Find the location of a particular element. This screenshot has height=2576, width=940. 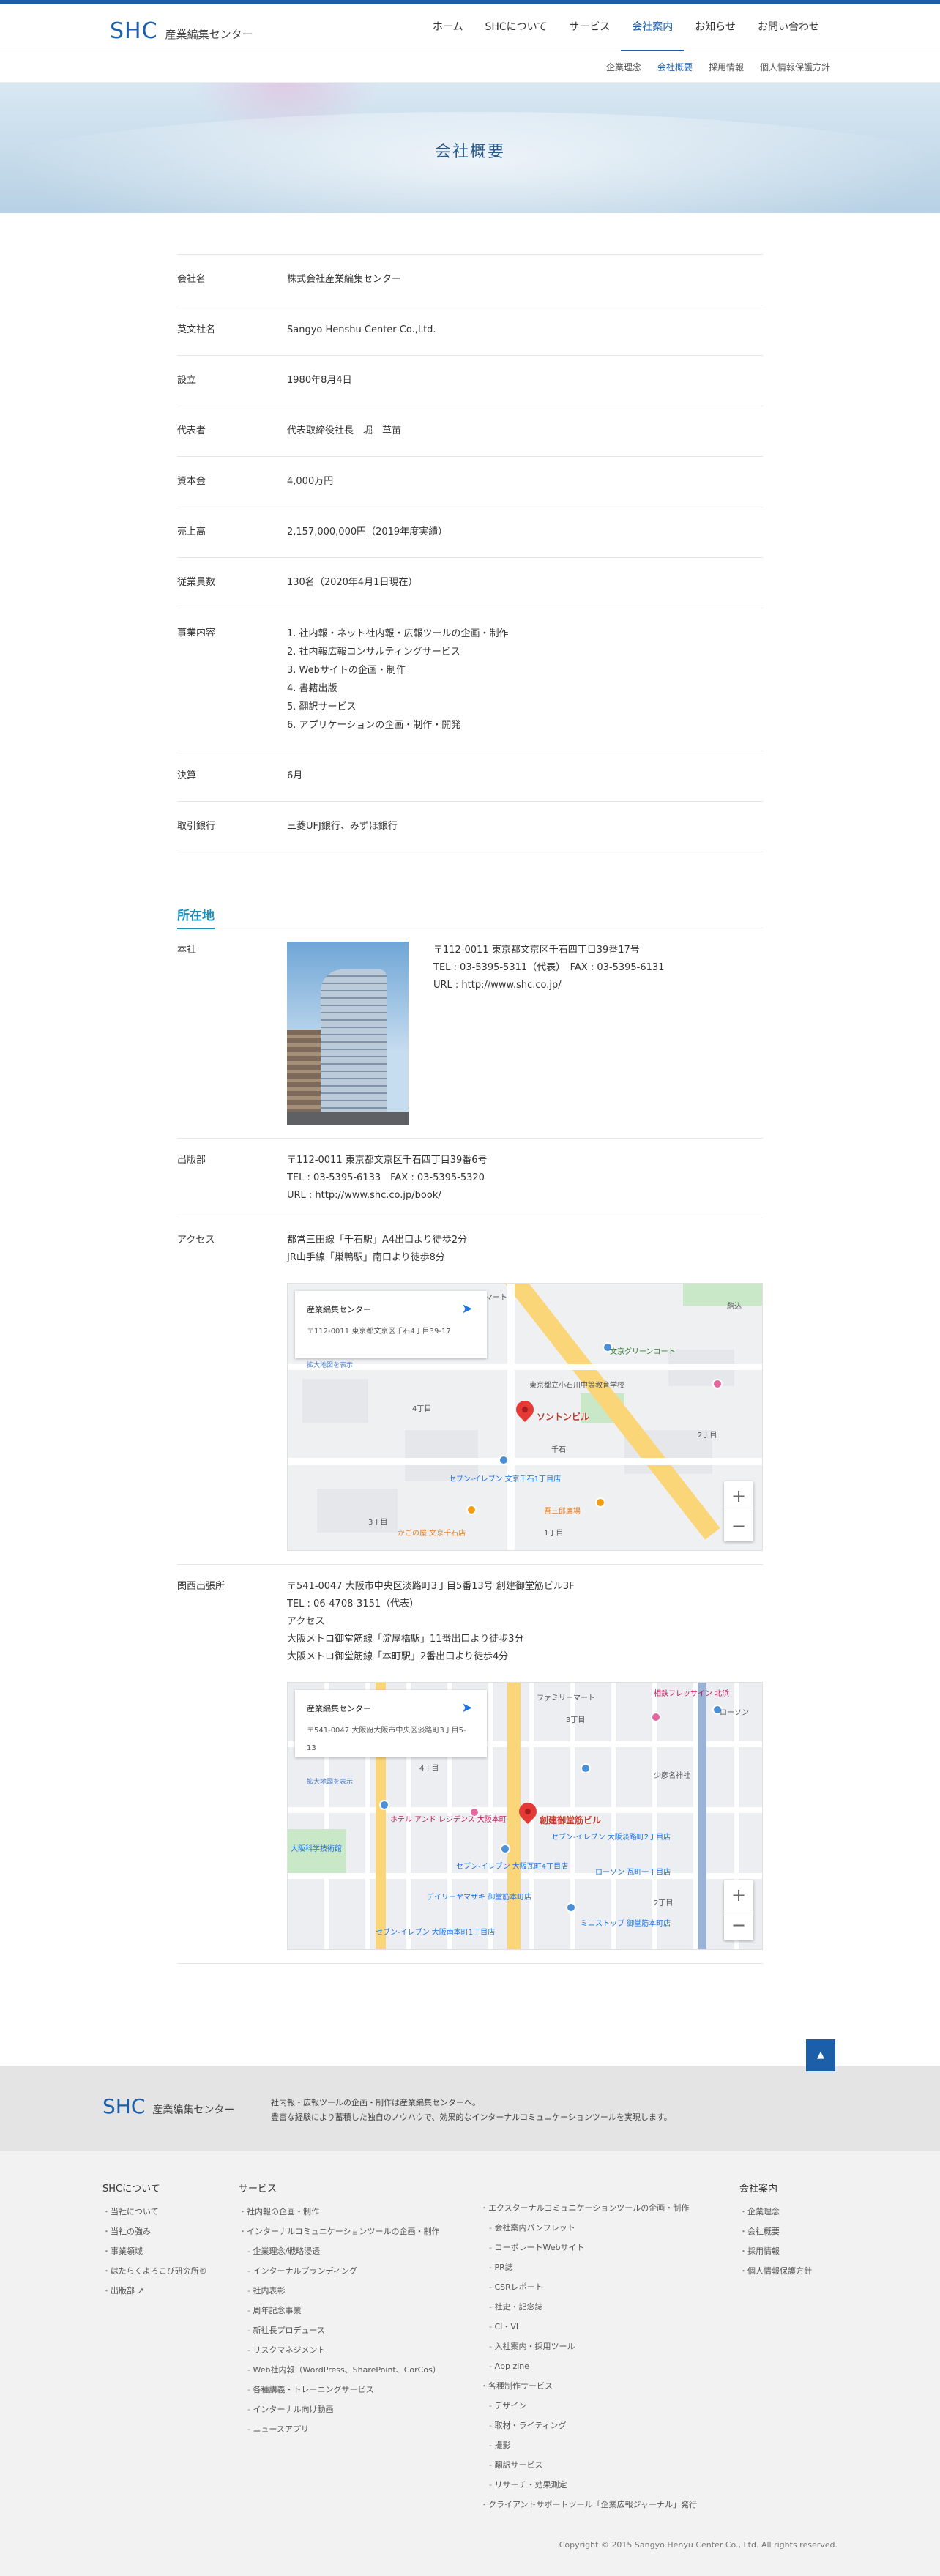

info-label: 売上高 is located at coordinates (191, 531).